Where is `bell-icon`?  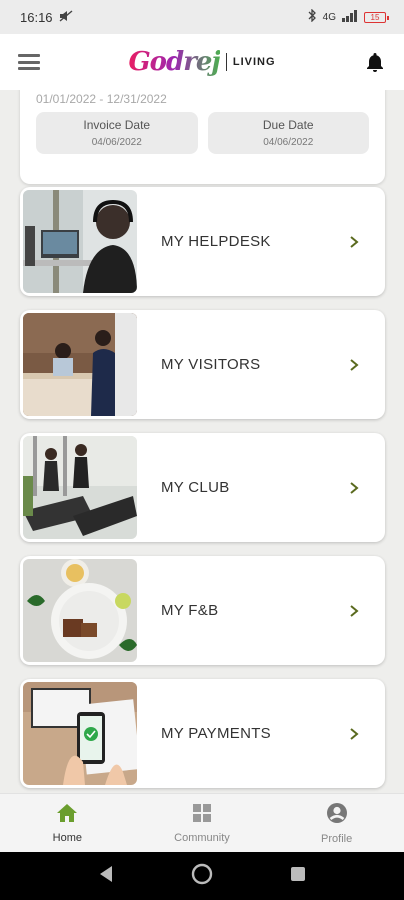
bell-icon is located at coordinates (375, 62).